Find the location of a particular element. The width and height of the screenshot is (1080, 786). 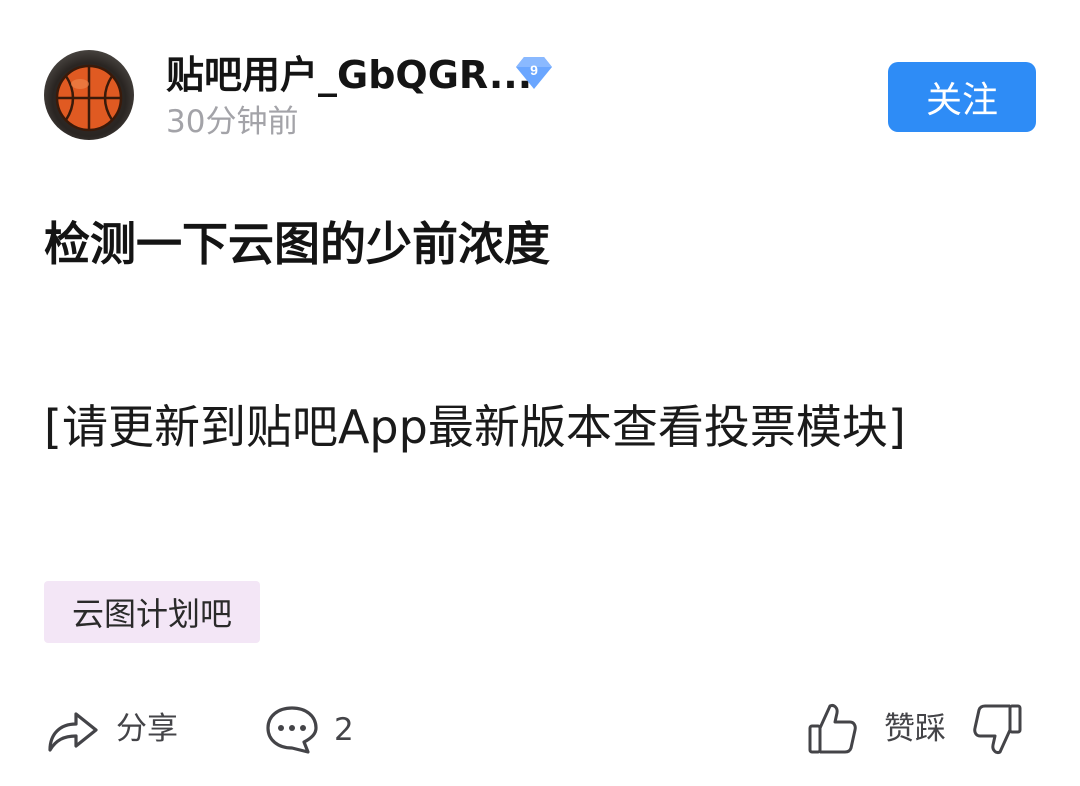

post-body: [请更新到贴吧App最新版本查看投票模块] is located at coordinates (475, 427).